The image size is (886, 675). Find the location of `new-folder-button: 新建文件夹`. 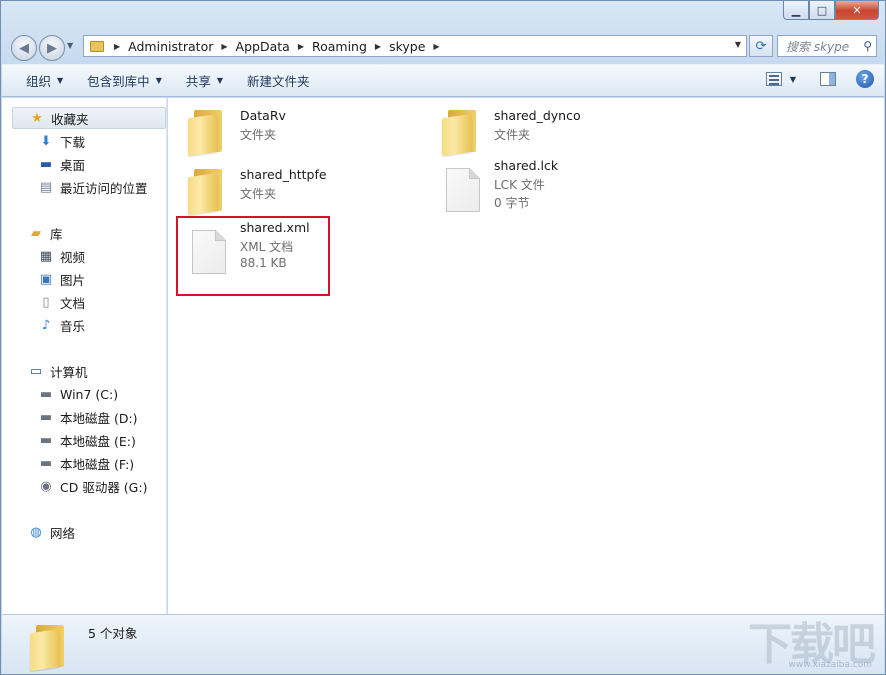

new-folder-button: 新建文件夹 is located at coordinates (278, 80).